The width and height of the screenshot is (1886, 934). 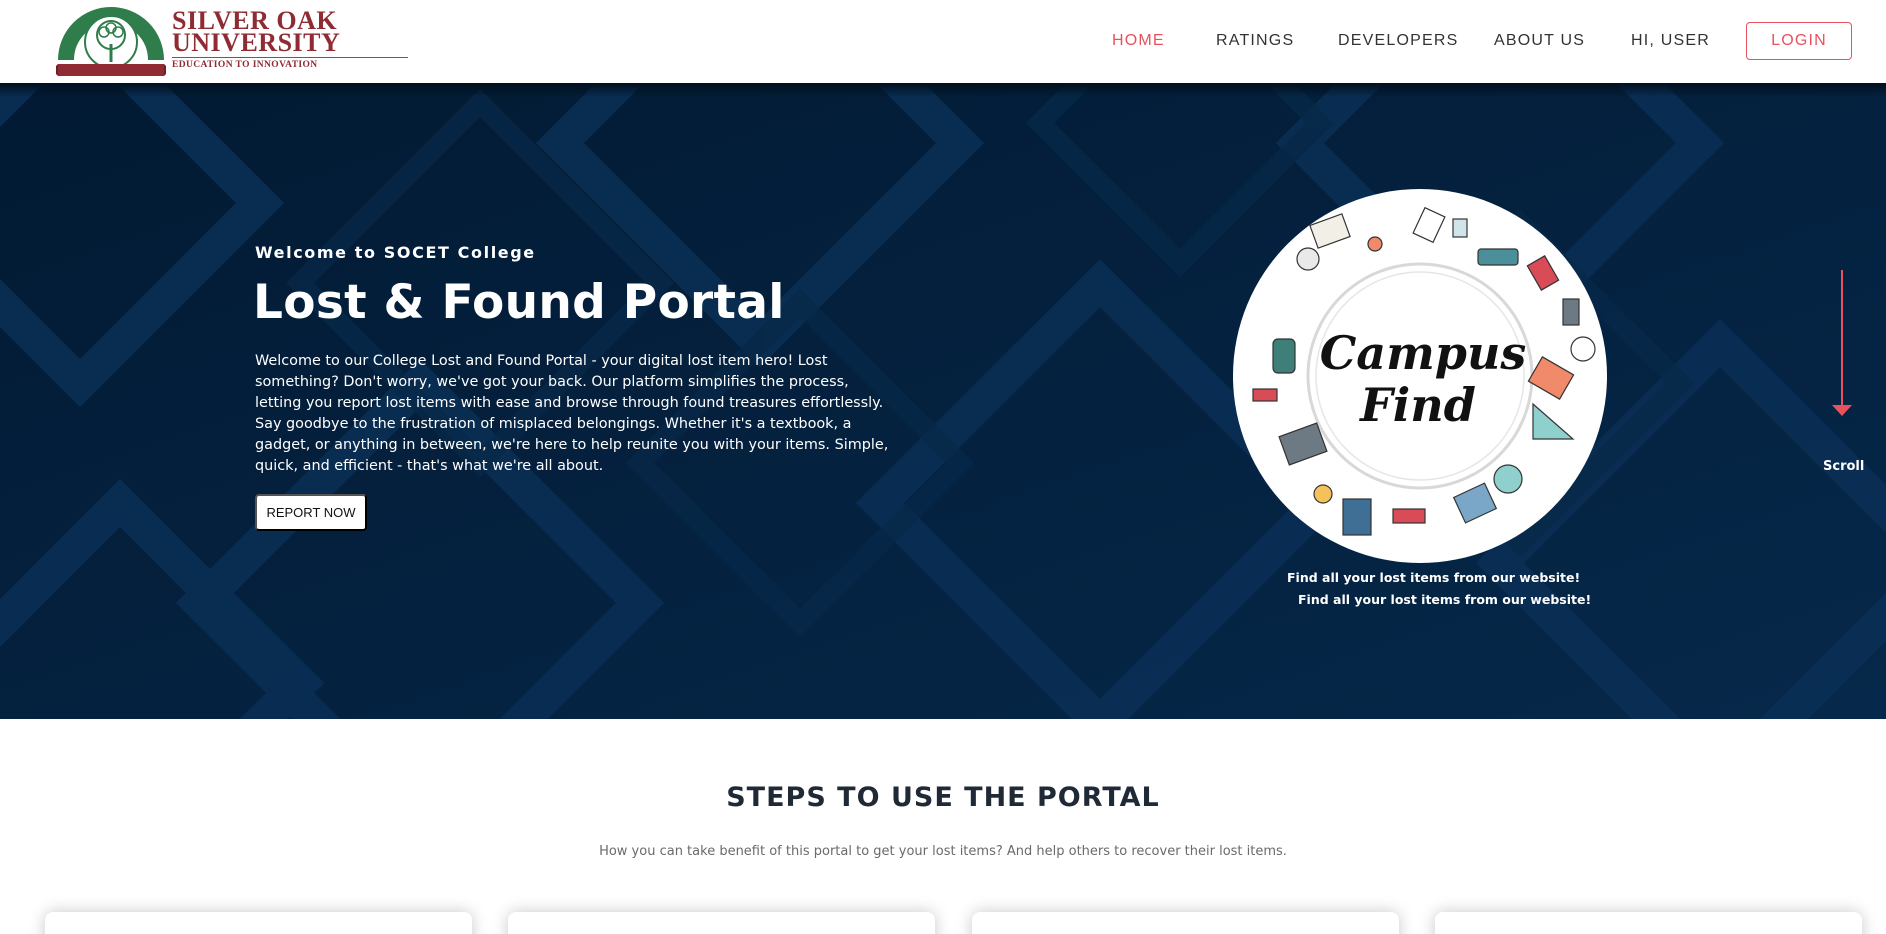 What do you see at coordinates (290, 57) in the screenshot?
I see `logo-divider` at bounding box center [290, 57].